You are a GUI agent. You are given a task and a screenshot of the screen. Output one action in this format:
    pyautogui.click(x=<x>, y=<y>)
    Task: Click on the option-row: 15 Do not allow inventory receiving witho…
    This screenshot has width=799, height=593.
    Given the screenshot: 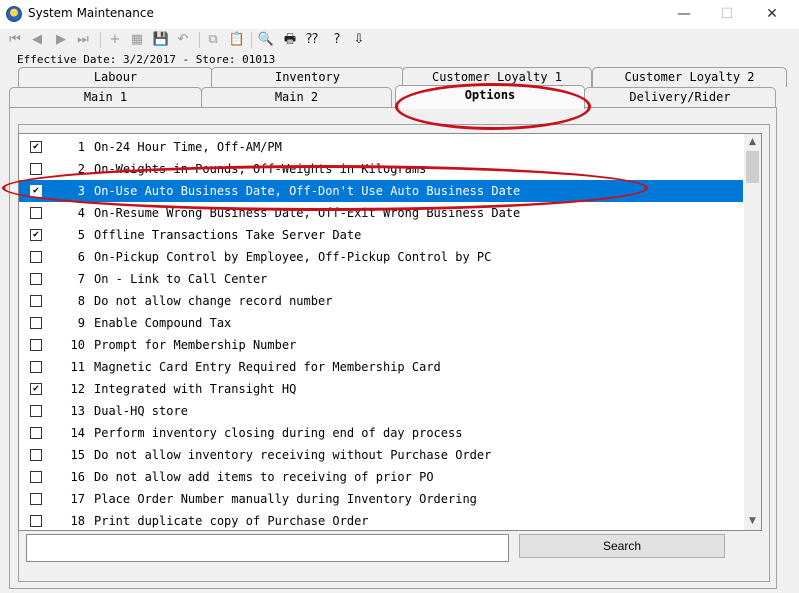 What is the action you would take?
    pyautogui.click(x=381, y=455)
    